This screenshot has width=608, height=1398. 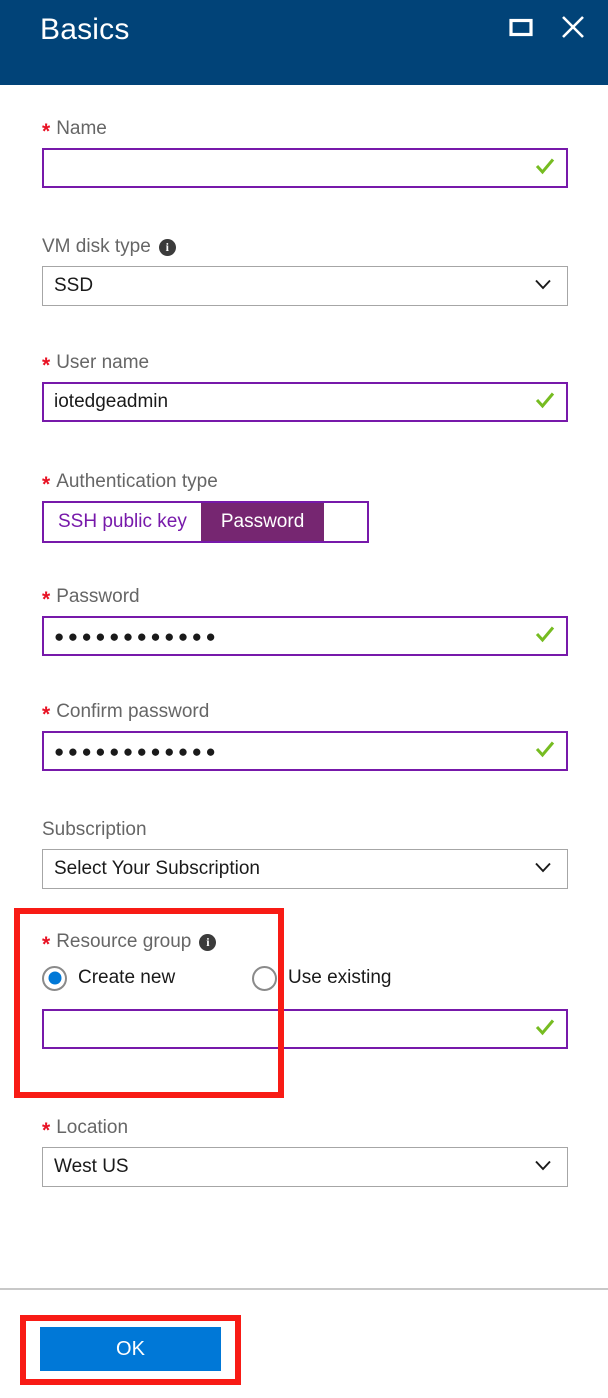 I want to click on close-icon, so click(x=573, y=27).